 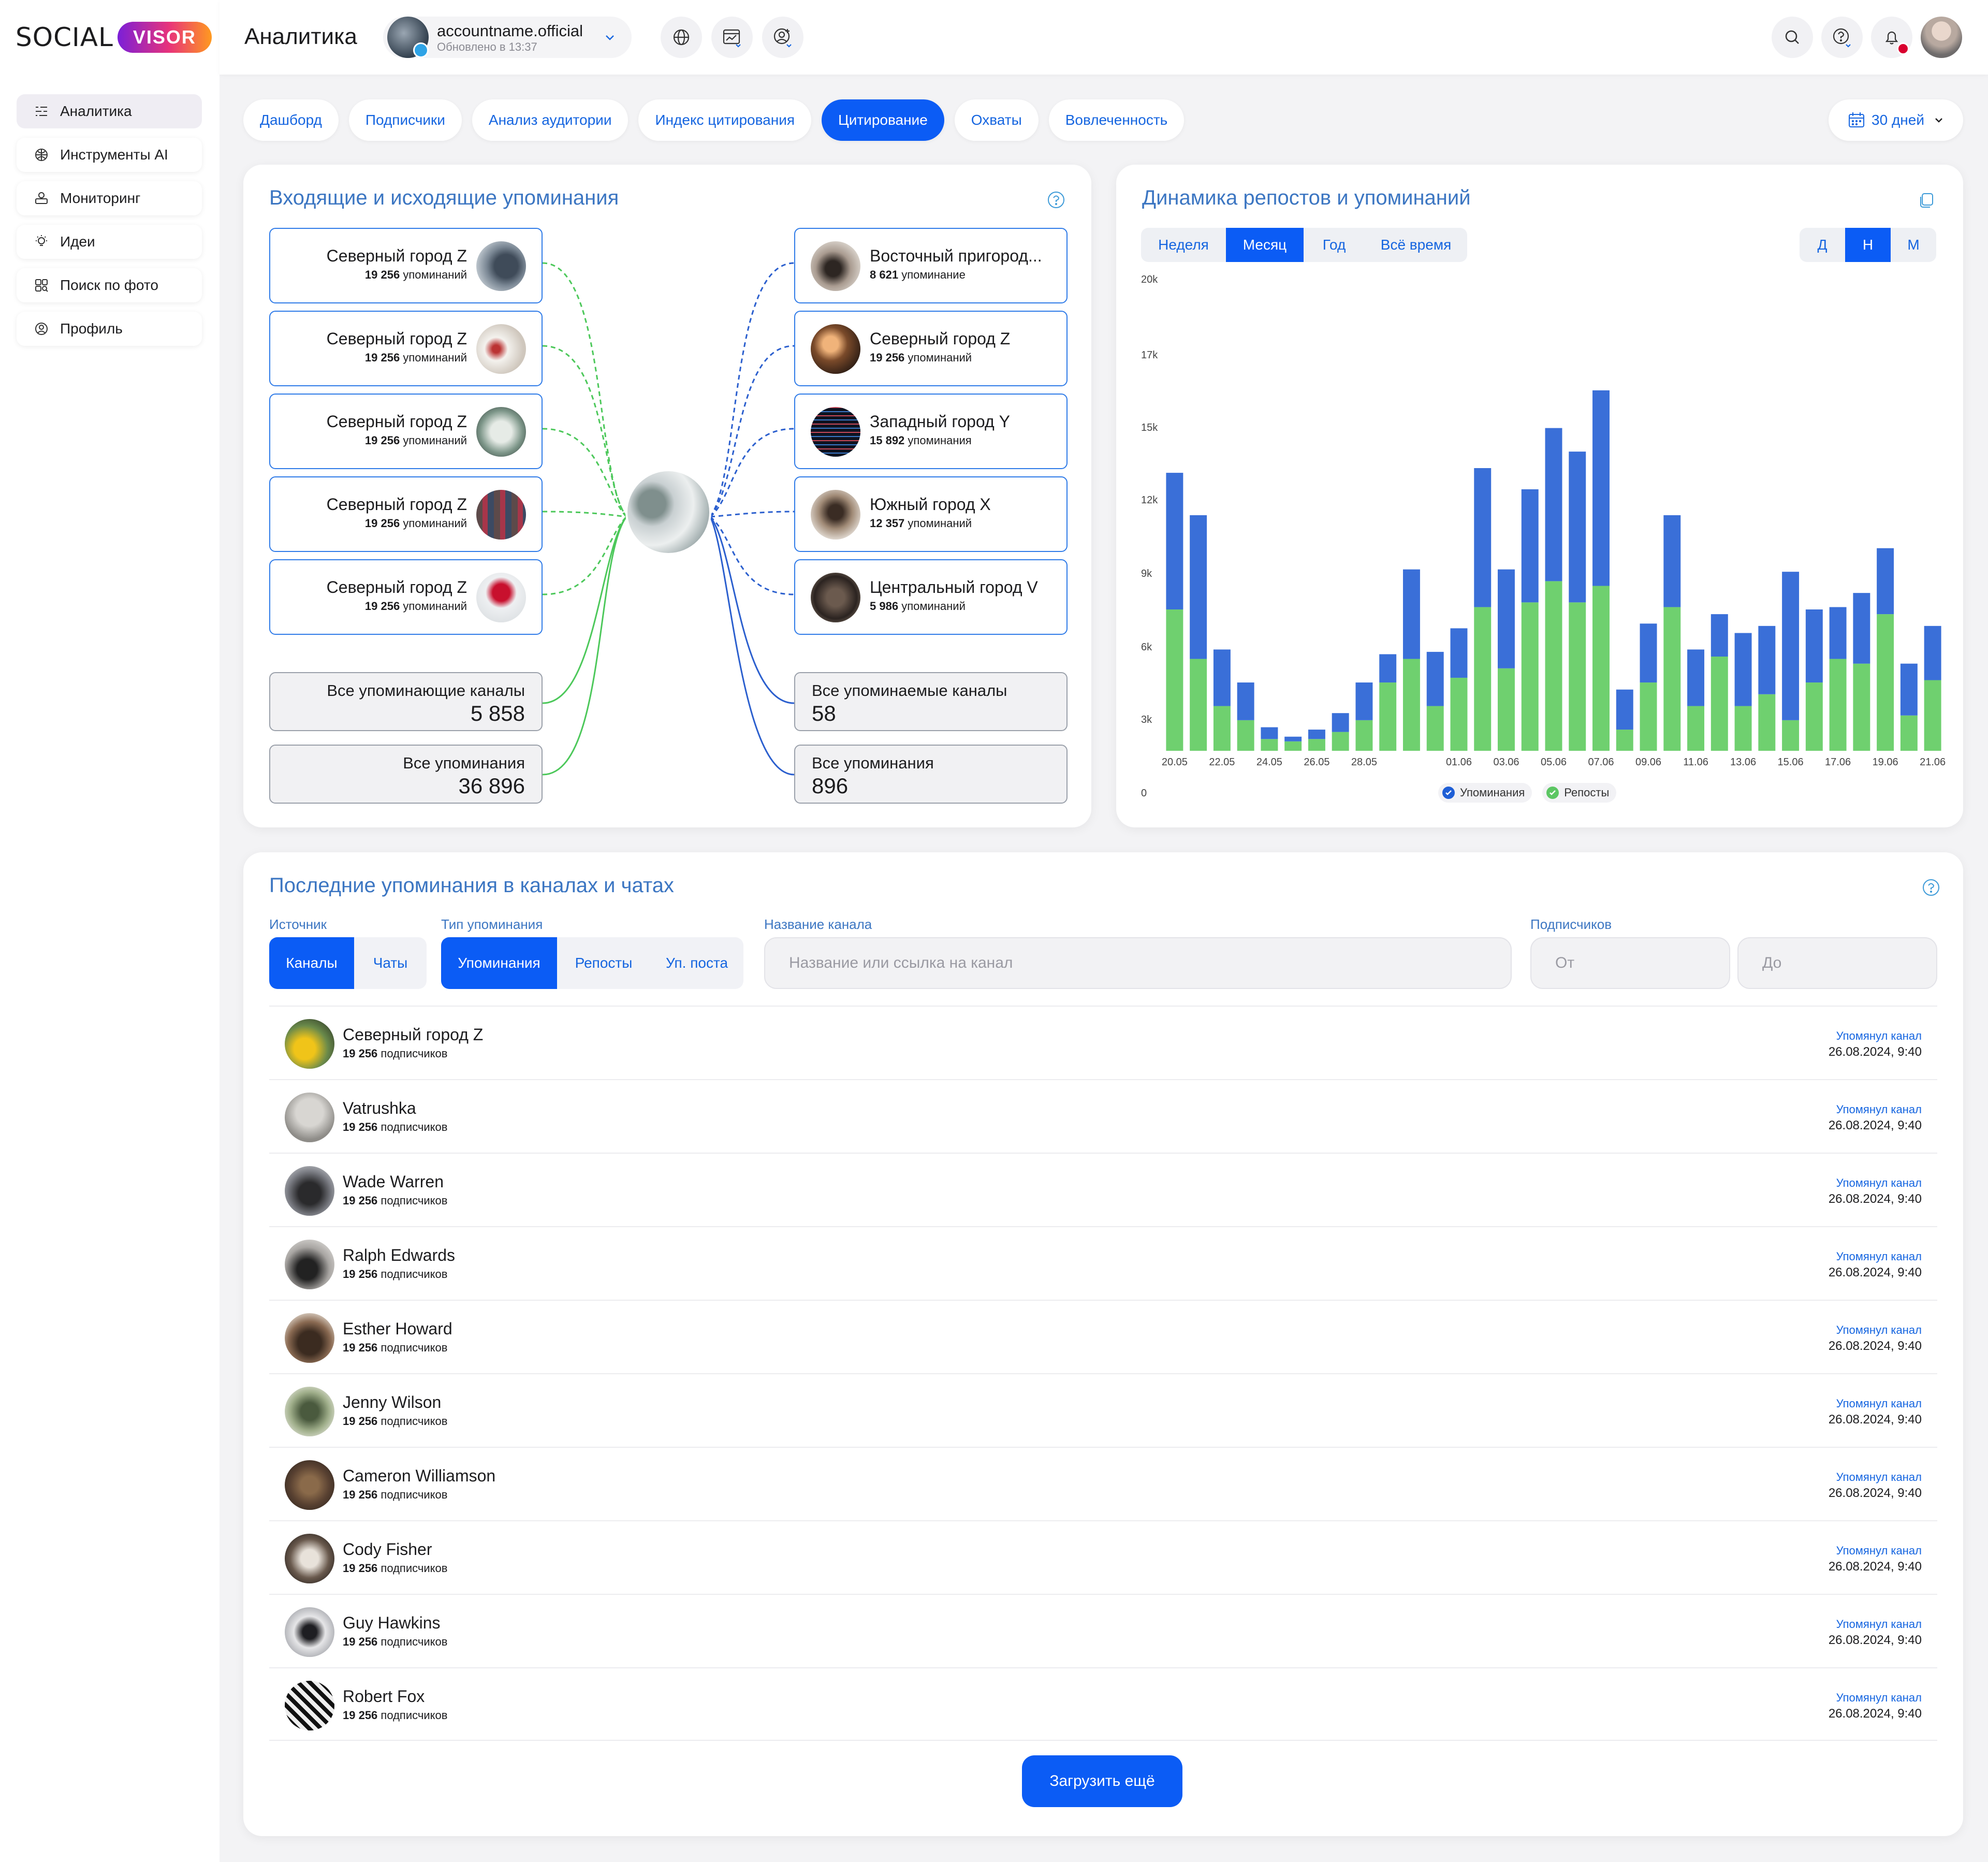 I want to click on tab-dashboard: Дашборд, so click(x=291, y=120).